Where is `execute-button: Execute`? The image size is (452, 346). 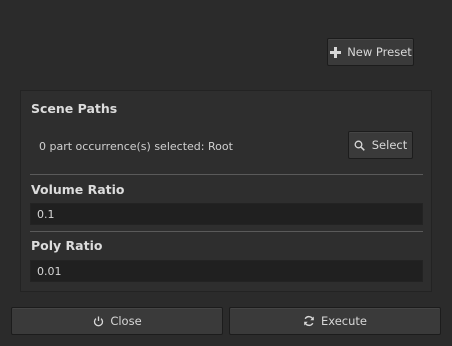
execute-button: Execute is located at coordinates (335, 321).